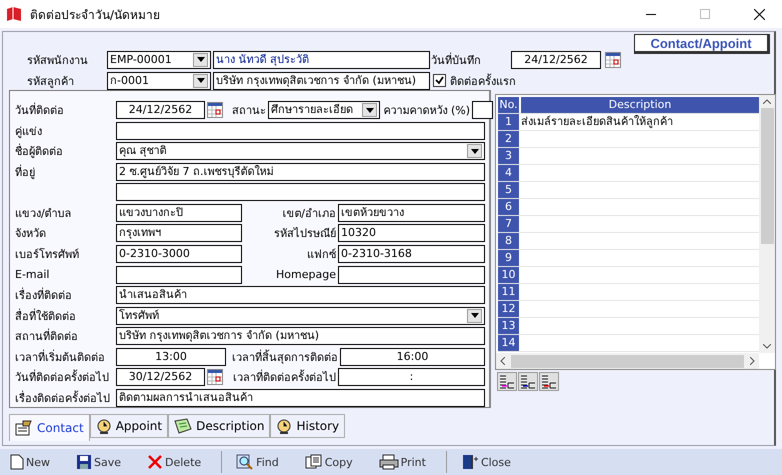 The width and height of the screenshot is (782, 475). I want to click on field-label: รหัสไปรษณีย์, so click(305, 234).